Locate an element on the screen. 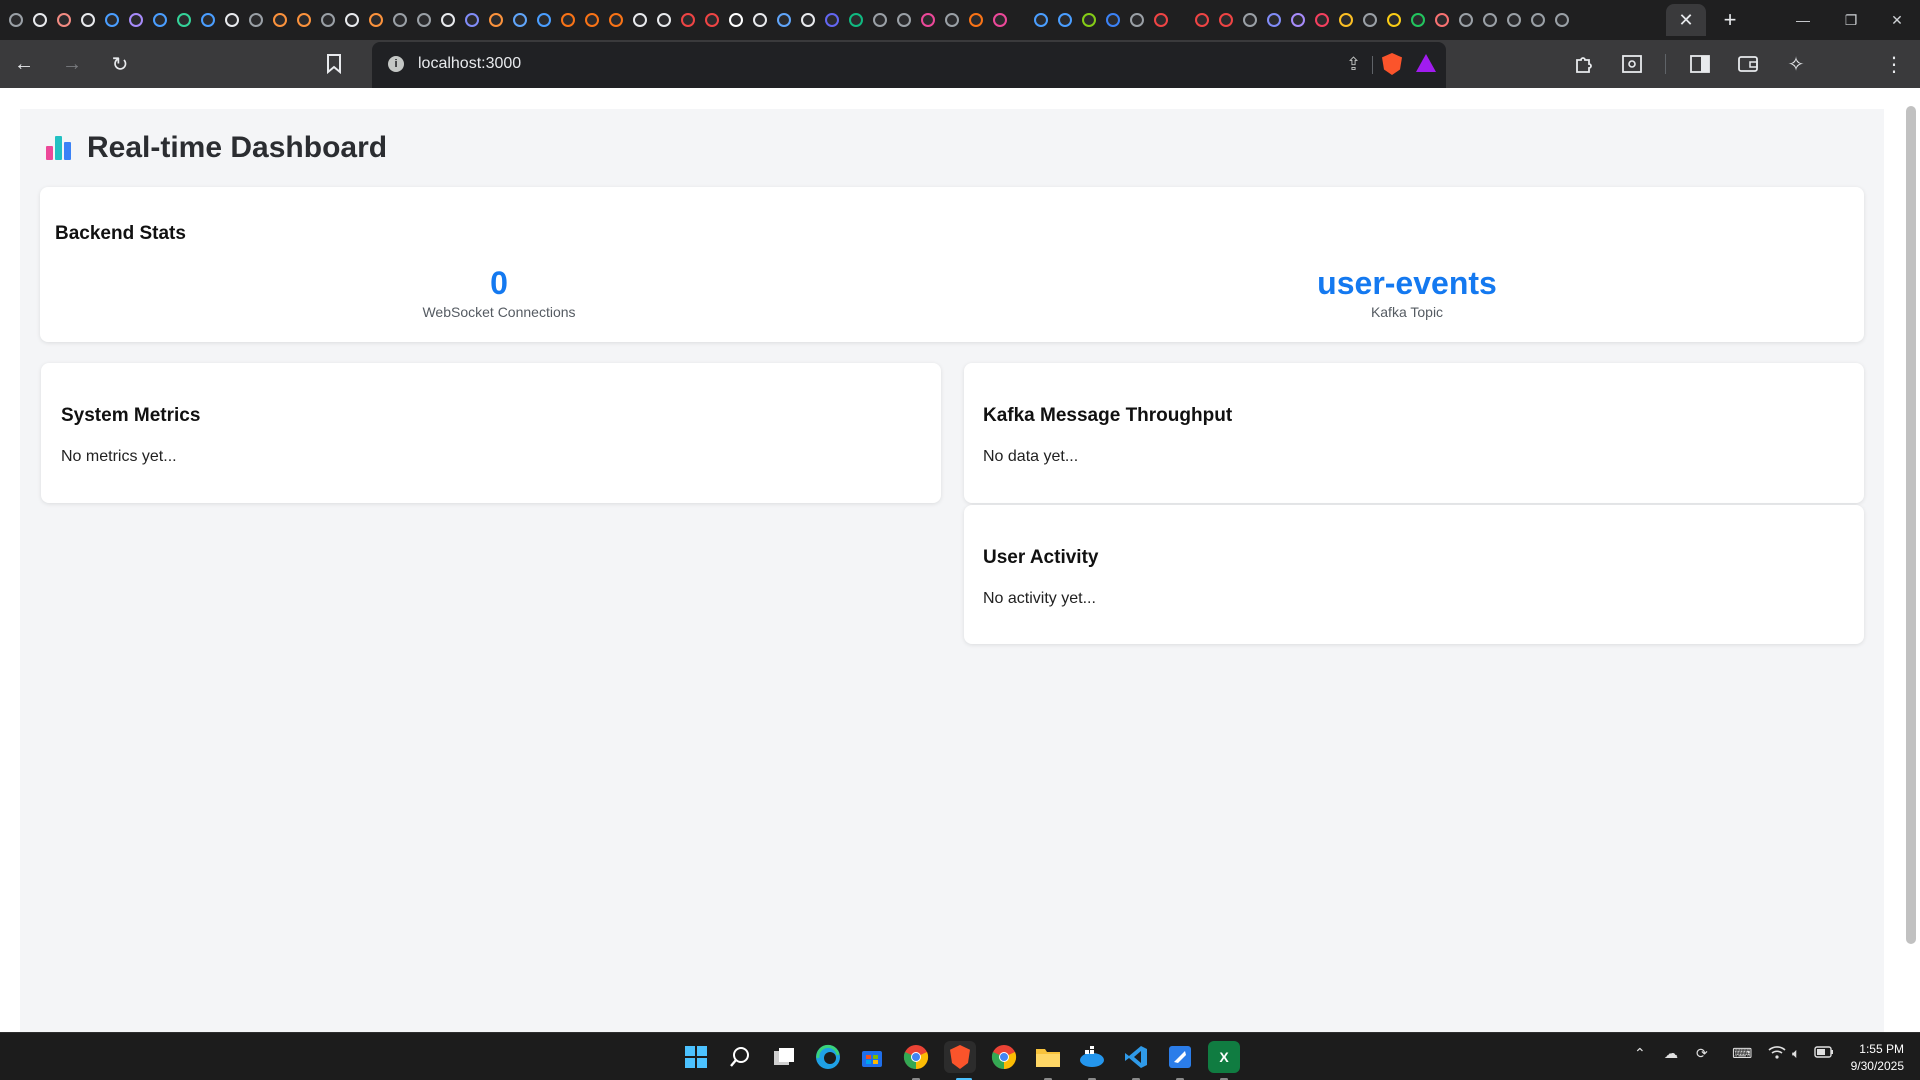 The image size is (1920, 1080). visual-studio-installer-icon is located at coordinates (1180, 1057).